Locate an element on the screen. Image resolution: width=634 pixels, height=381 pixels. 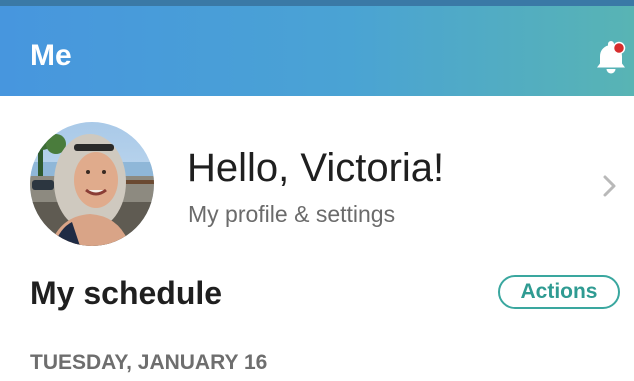
greeting-text: Hello, Victoria! is located at coordinates (316, 168).